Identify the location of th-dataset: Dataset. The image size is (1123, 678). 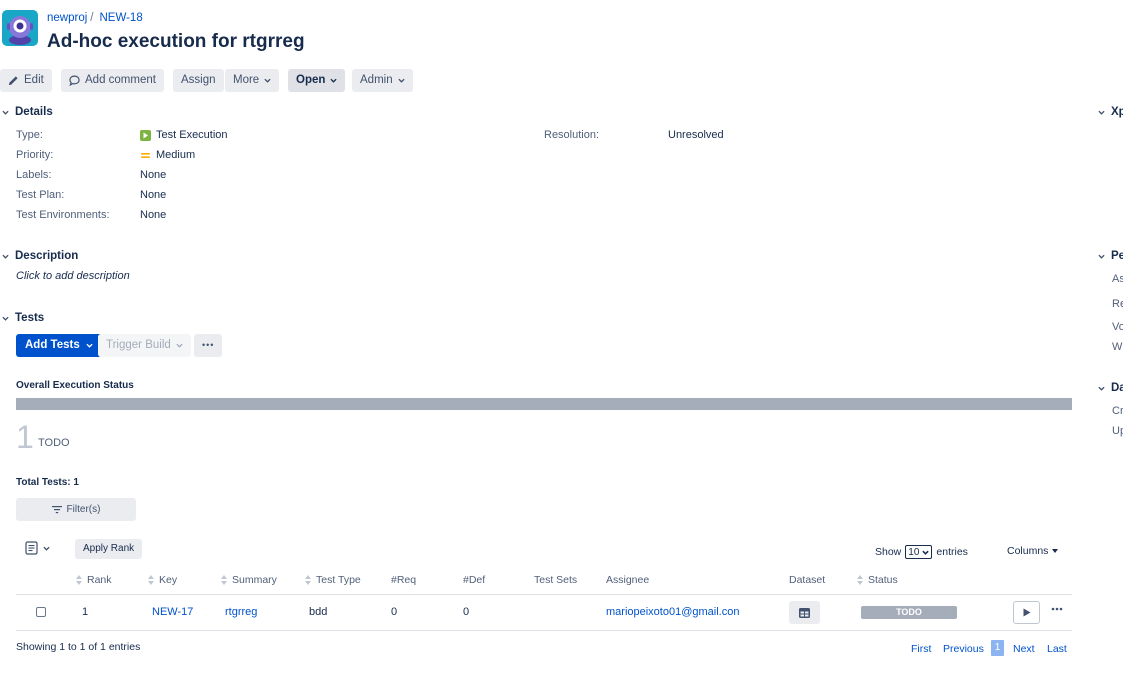
(807, 580).